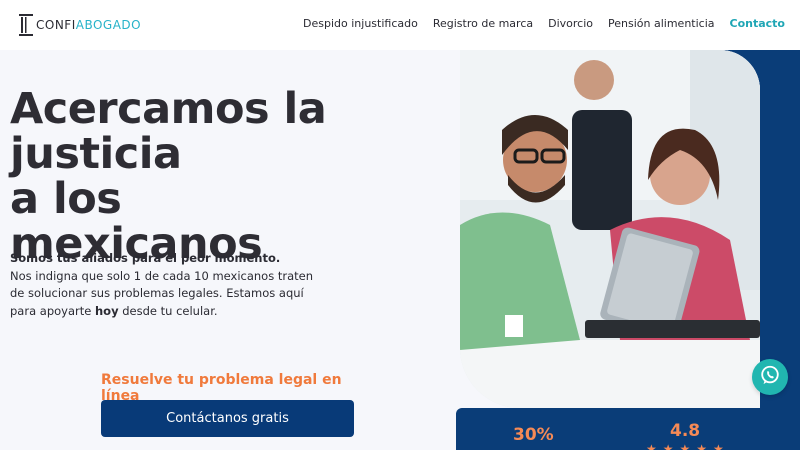 The height and width of the screenshot is (450, 800). Describe the element at coordinates (533, 435) in the screenshot. I see `stat-percent: 30%` at that location.